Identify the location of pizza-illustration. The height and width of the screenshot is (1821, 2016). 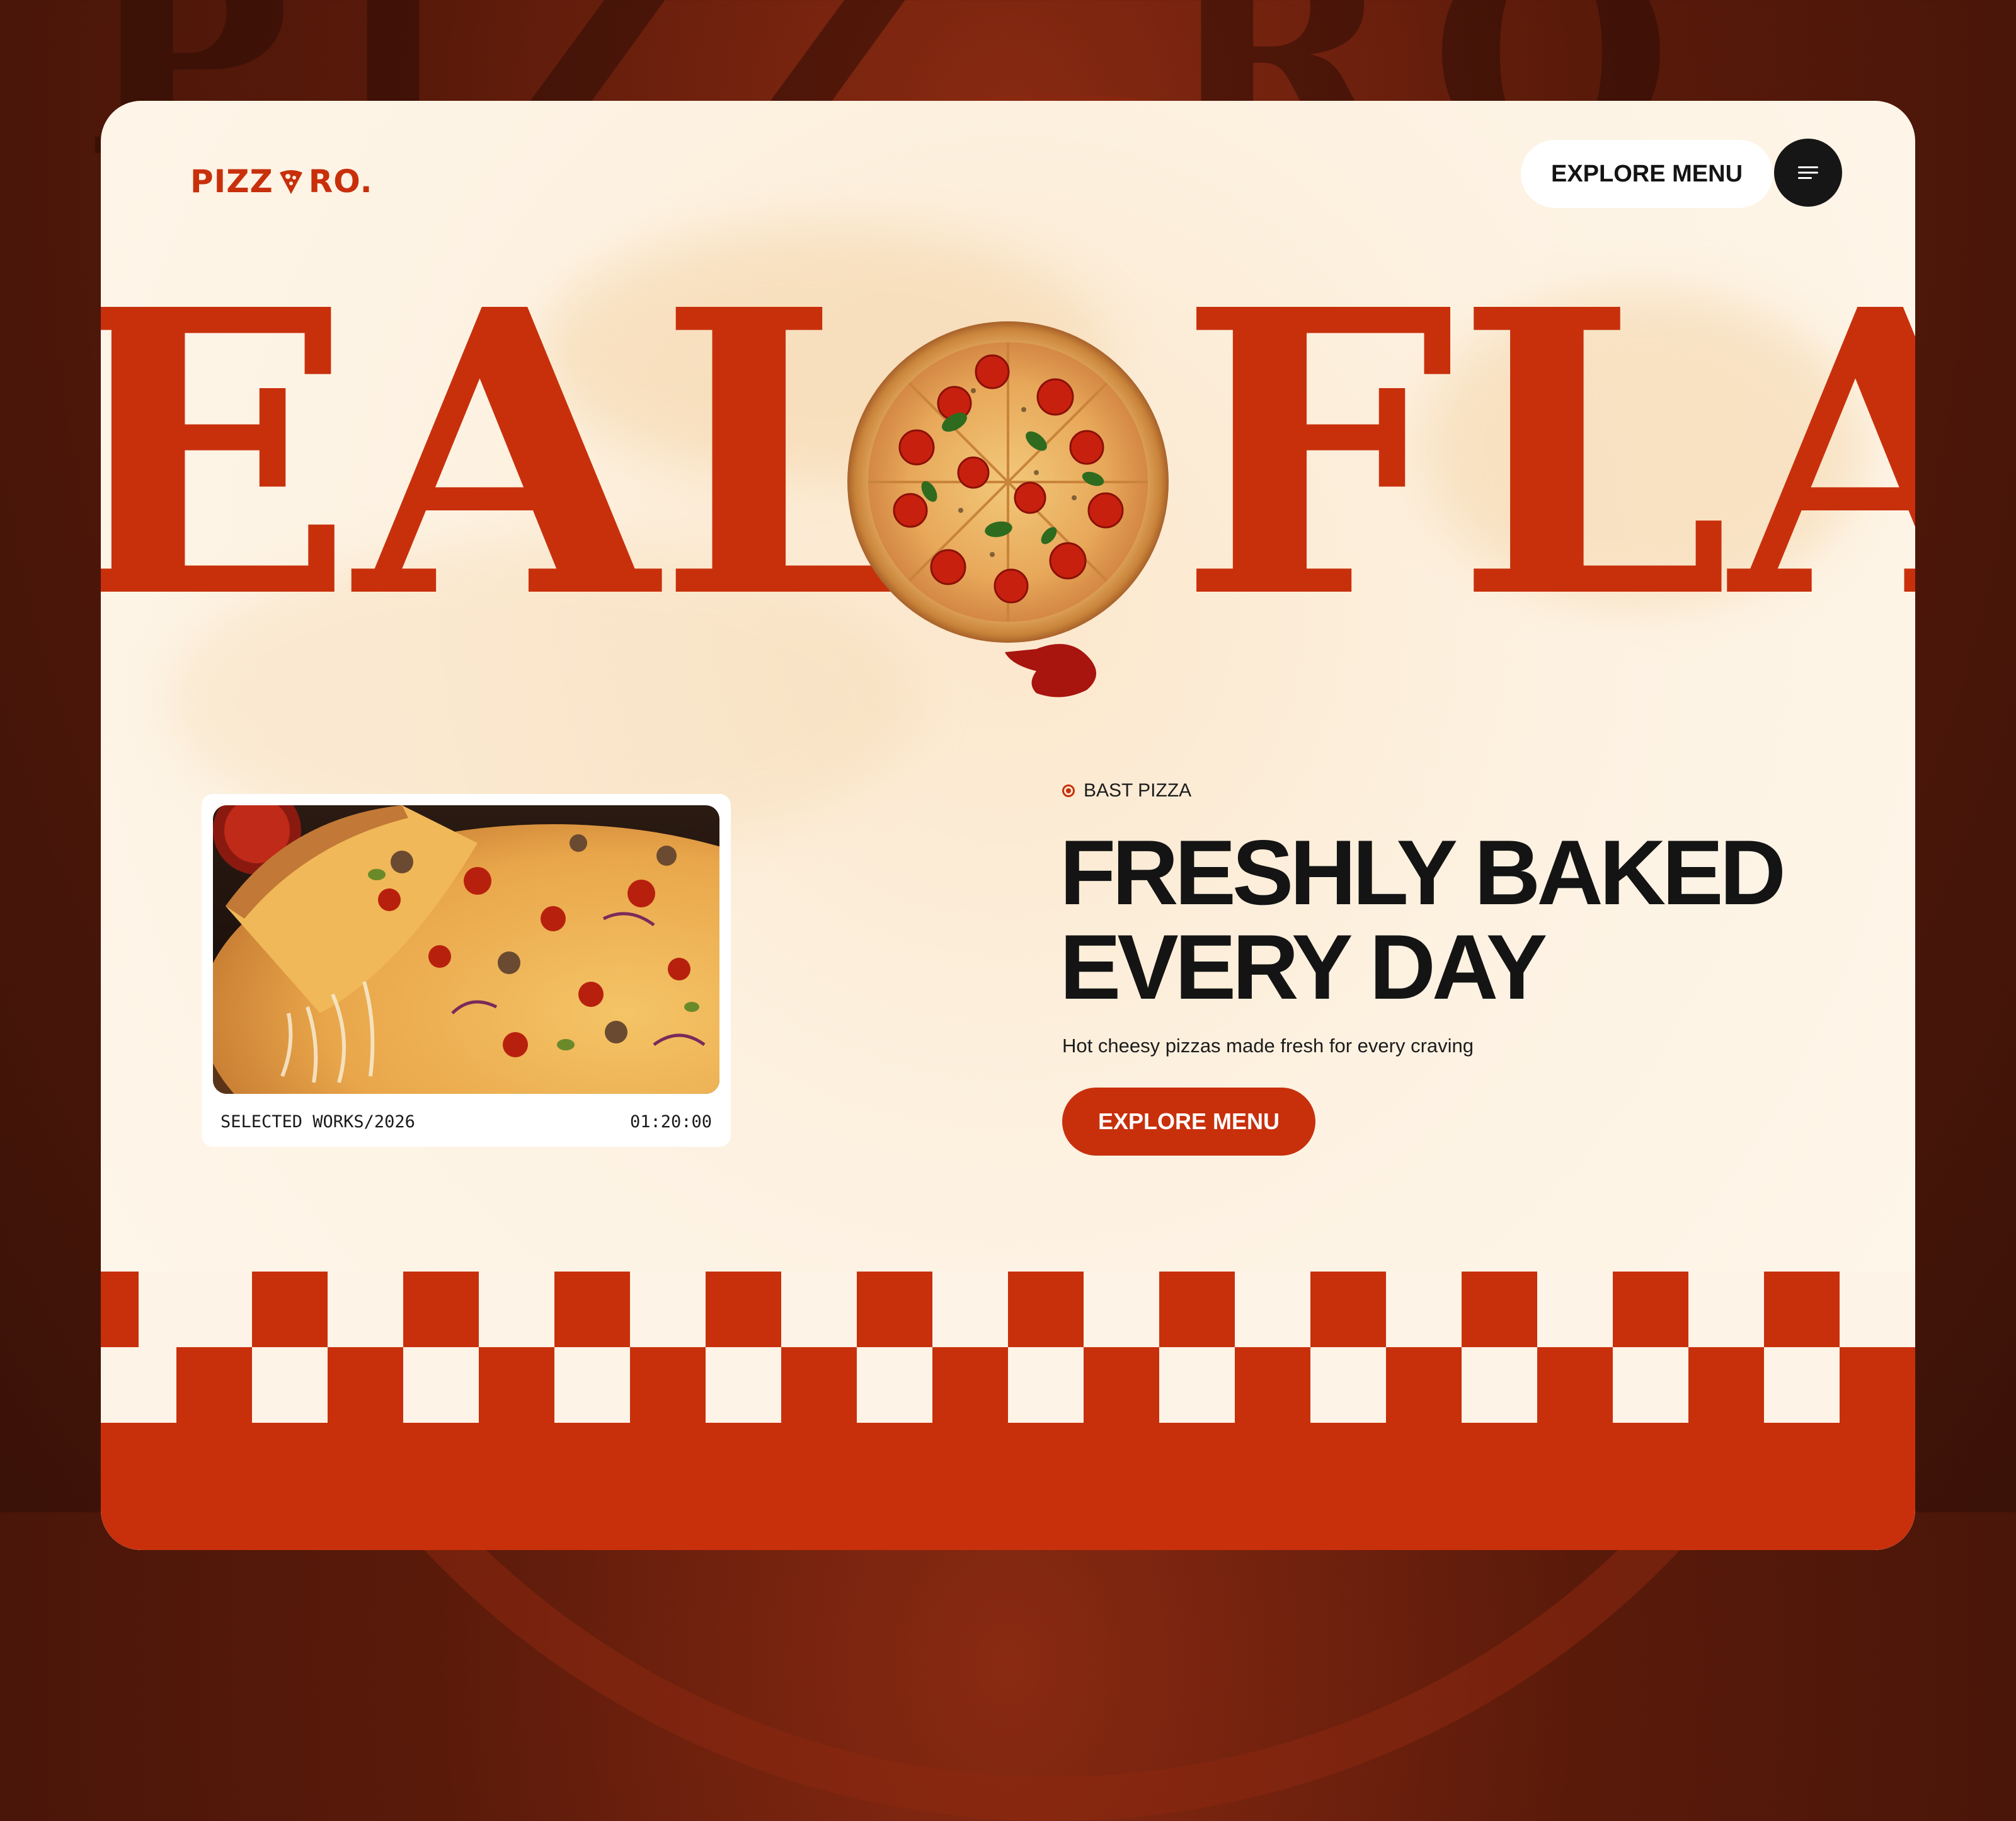
(1011, 510).